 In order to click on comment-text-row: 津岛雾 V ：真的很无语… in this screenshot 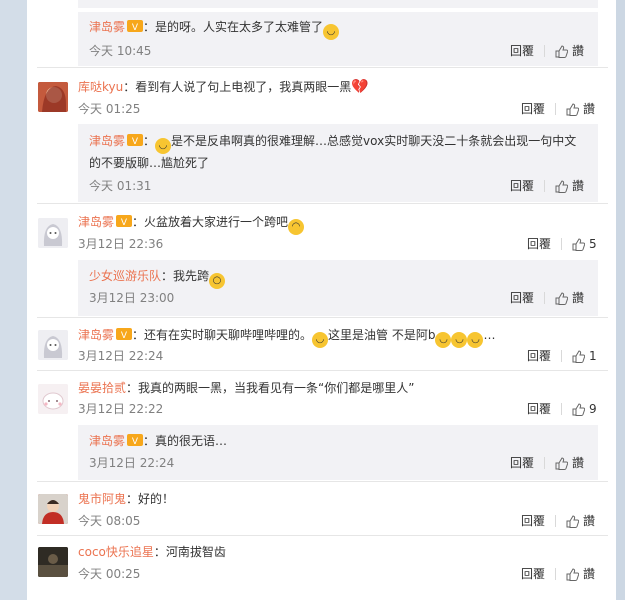, I will do `click(158, 440)`.